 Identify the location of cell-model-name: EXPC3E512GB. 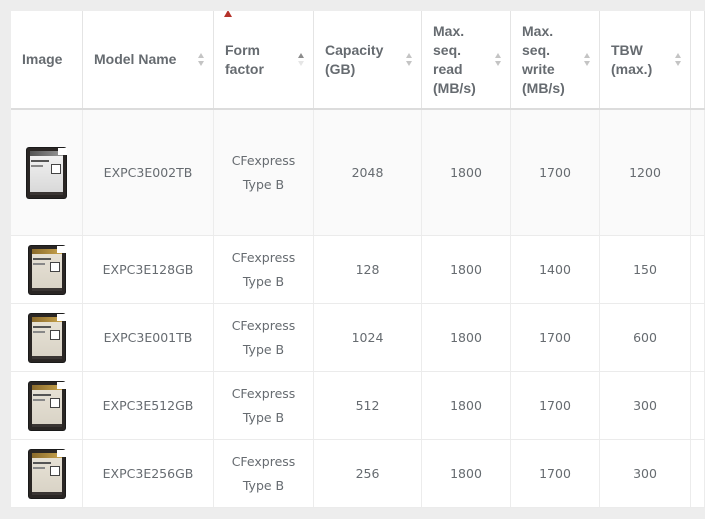
(148, 405).